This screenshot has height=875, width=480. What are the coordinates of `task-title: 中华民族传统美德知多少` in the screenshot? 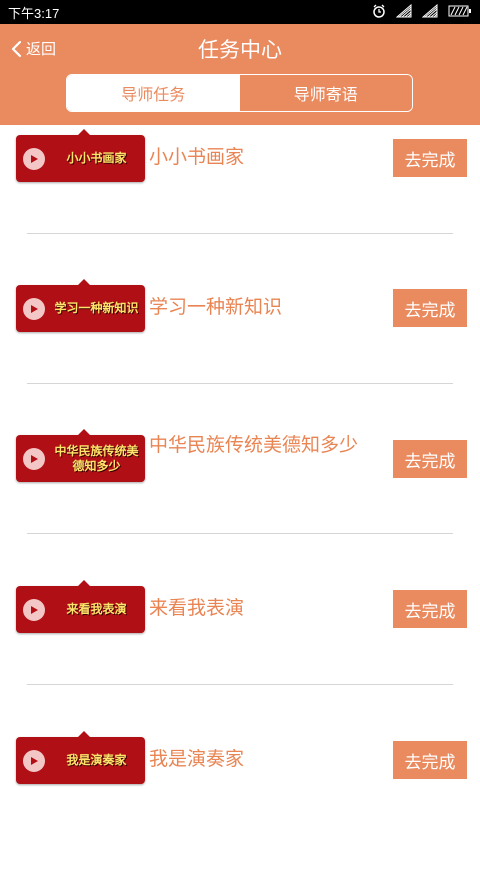 It's located at (254, 445).